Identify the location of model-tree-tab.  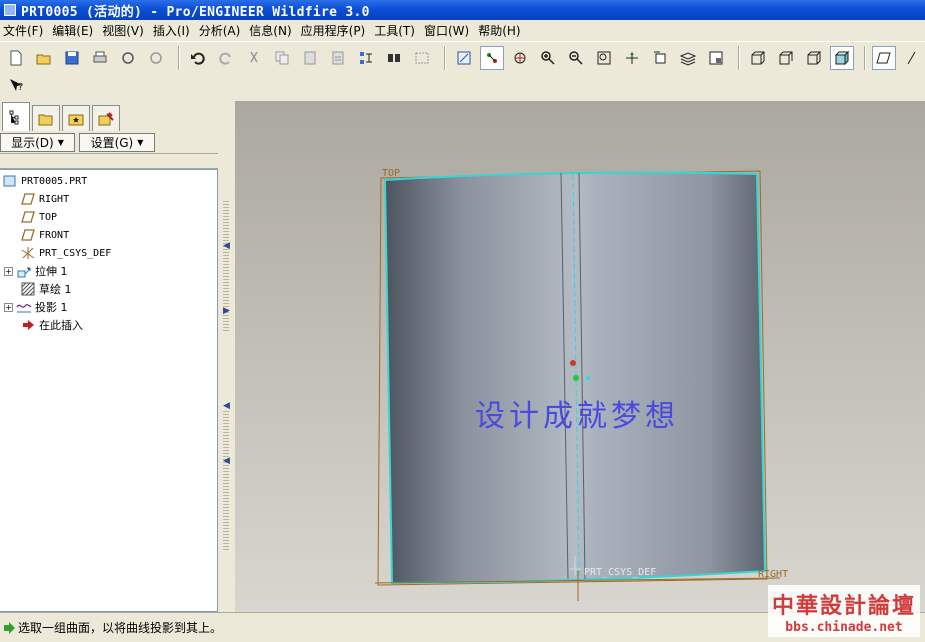
(16, 116).